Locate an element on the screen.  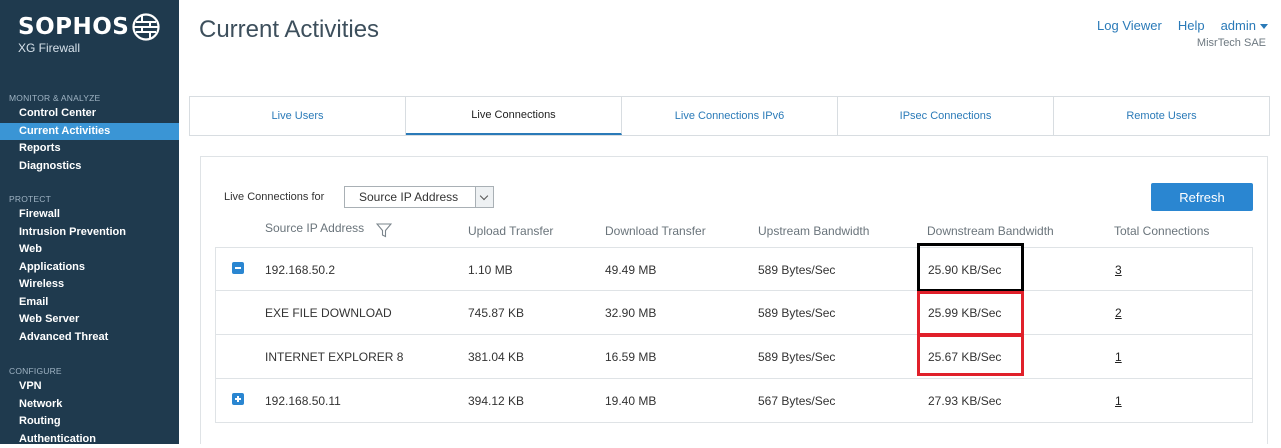
refresh-button: Refresh is located at coordinates (1202, 197).